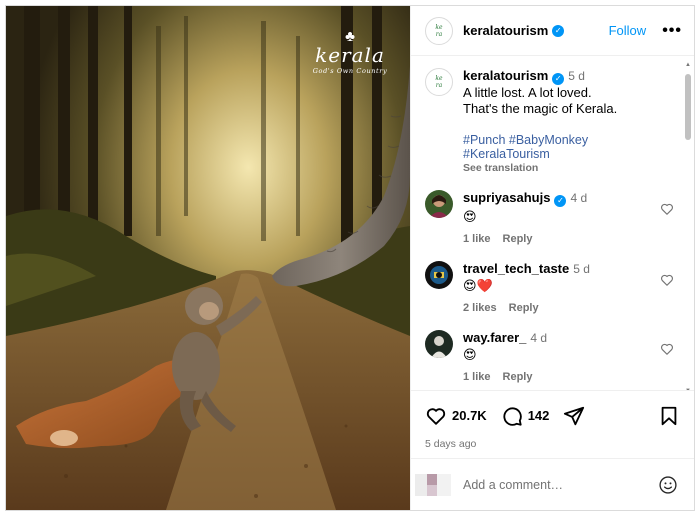  Describe the element at coordinates (540, 108) in the screenshot. I see `caption-line-2: That's the magic of Kerala.` at that location.